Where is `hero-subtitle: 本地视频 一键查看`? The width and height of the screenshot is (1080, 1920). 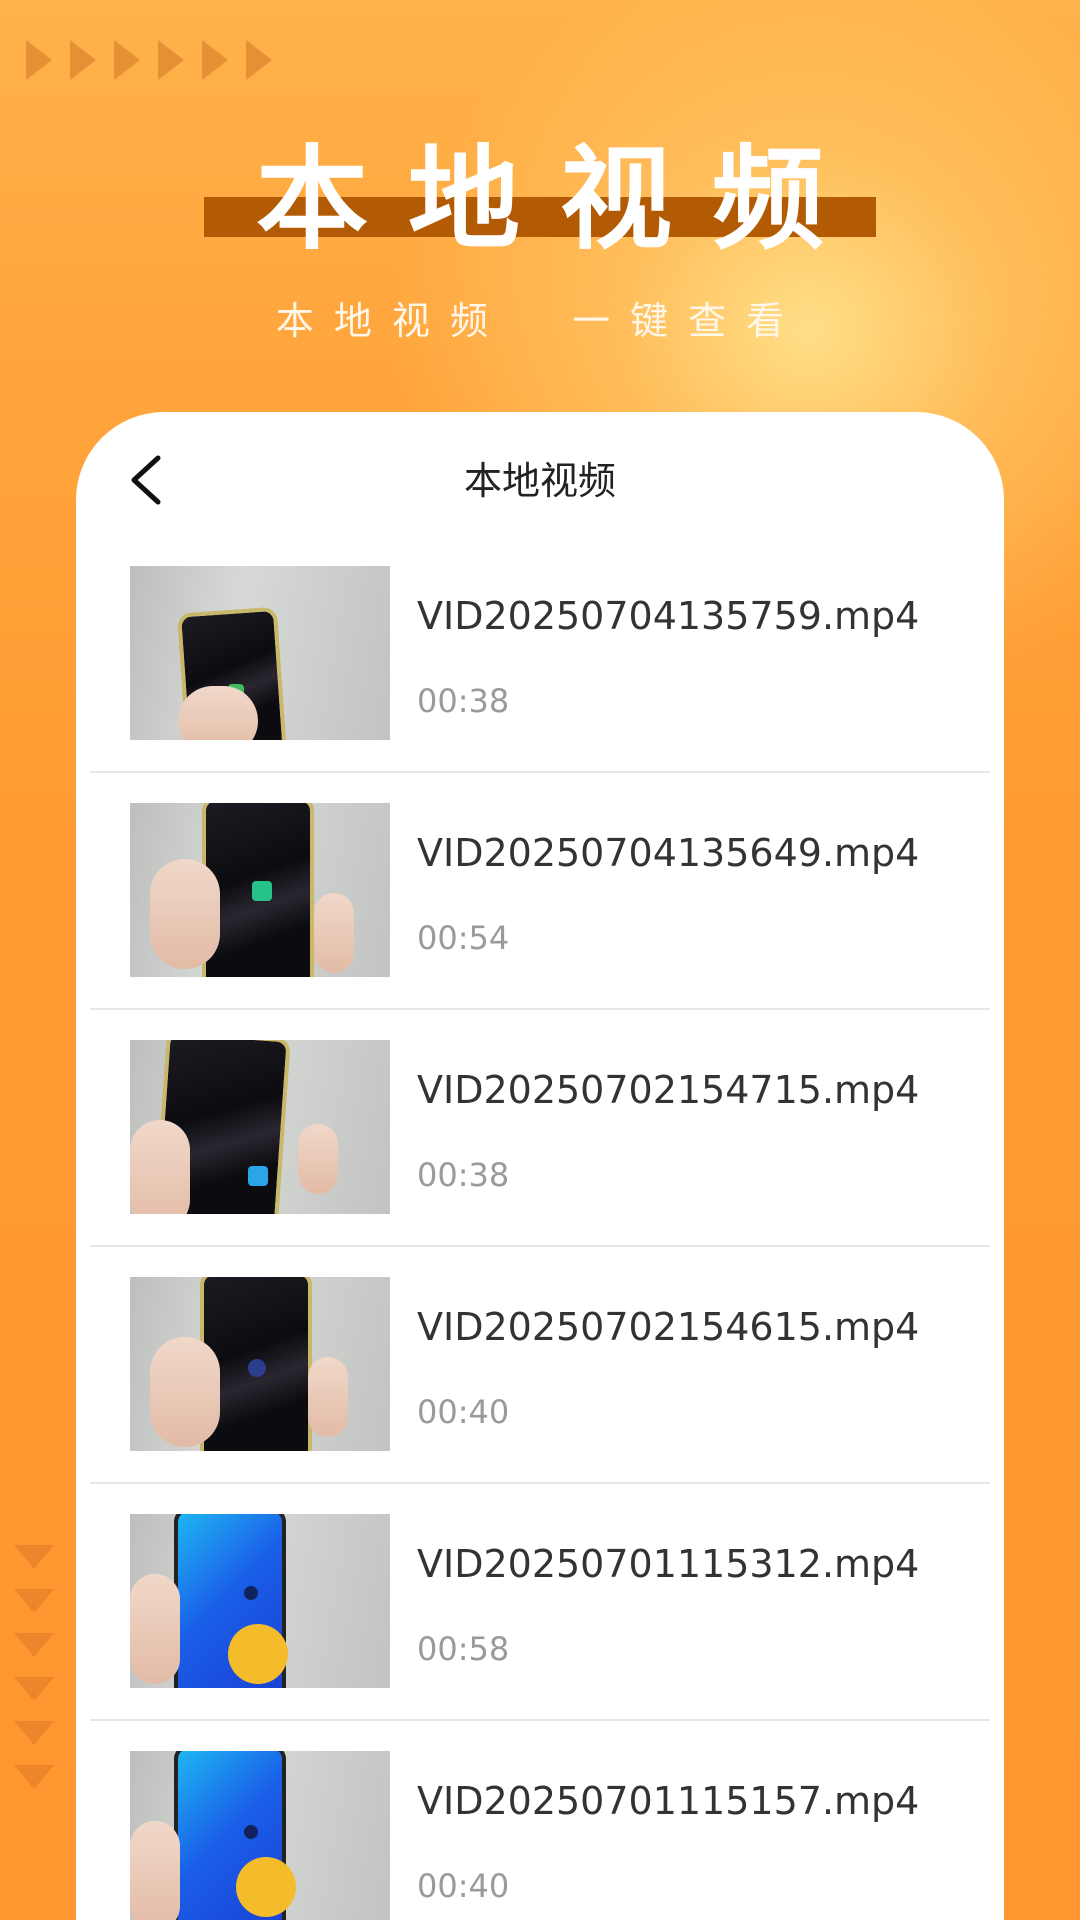
hero-subtitle: 本地视频 一键查看 is located at coordinates (540, 321).